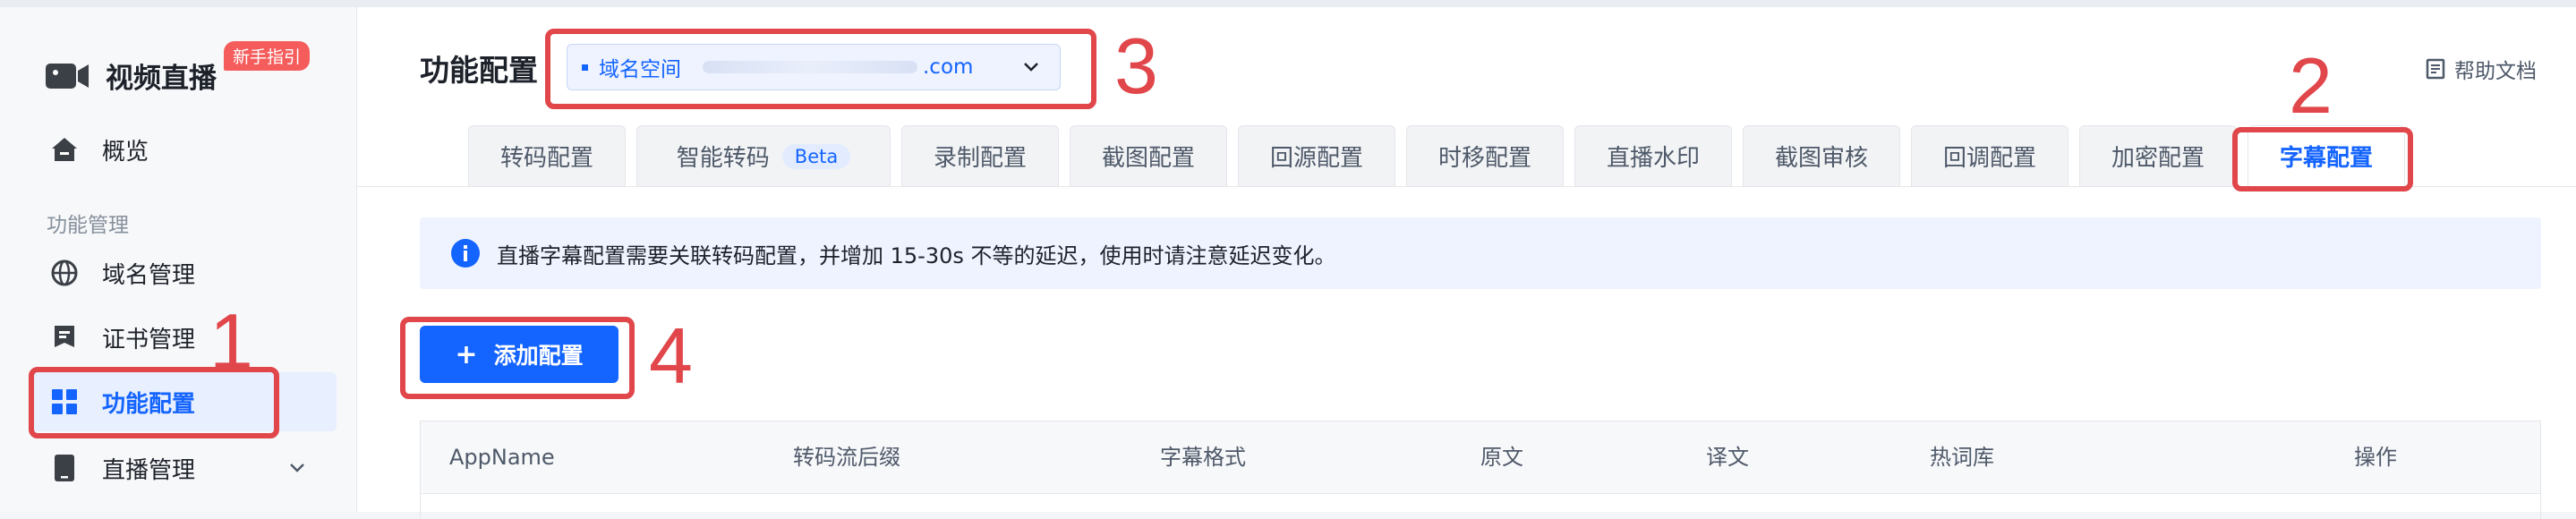 The width and height of the screenshot is (2576, 519). Describe the element at coordinates (2435, 69) in the screenshot. I see `document-icon` at that location.